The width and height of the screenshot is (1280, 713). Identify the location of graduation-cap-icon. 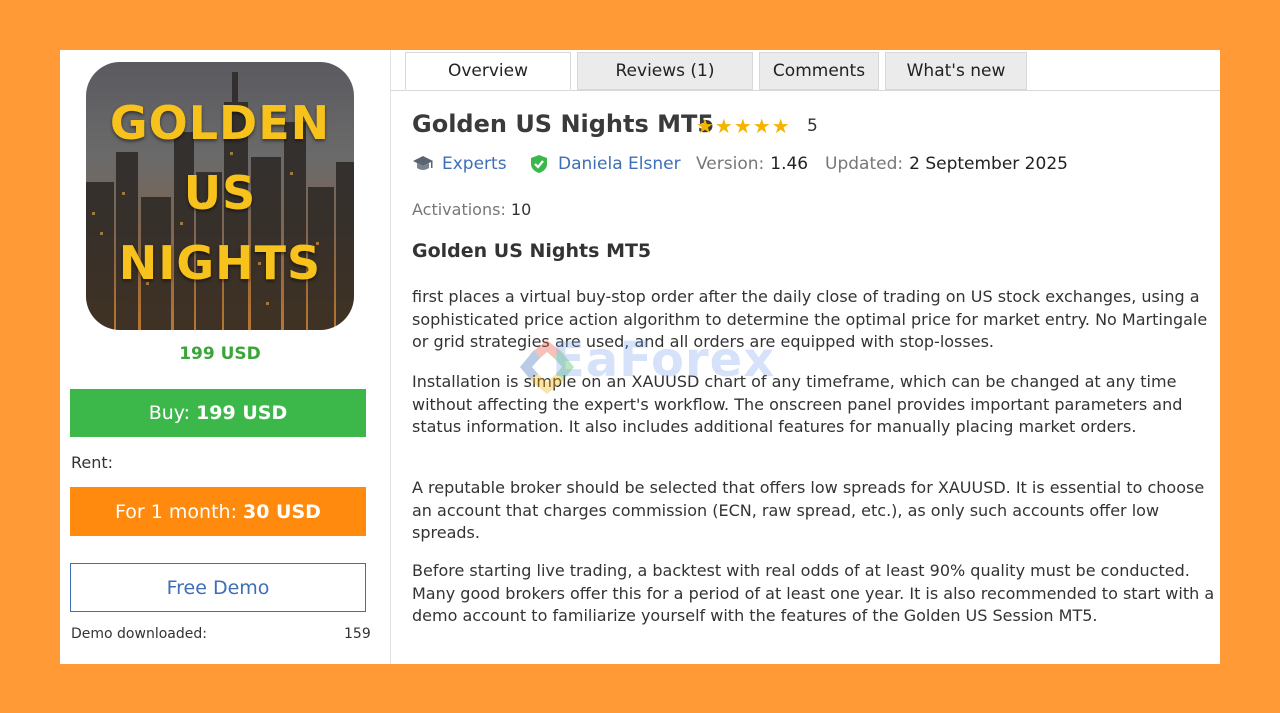
(423, 163).